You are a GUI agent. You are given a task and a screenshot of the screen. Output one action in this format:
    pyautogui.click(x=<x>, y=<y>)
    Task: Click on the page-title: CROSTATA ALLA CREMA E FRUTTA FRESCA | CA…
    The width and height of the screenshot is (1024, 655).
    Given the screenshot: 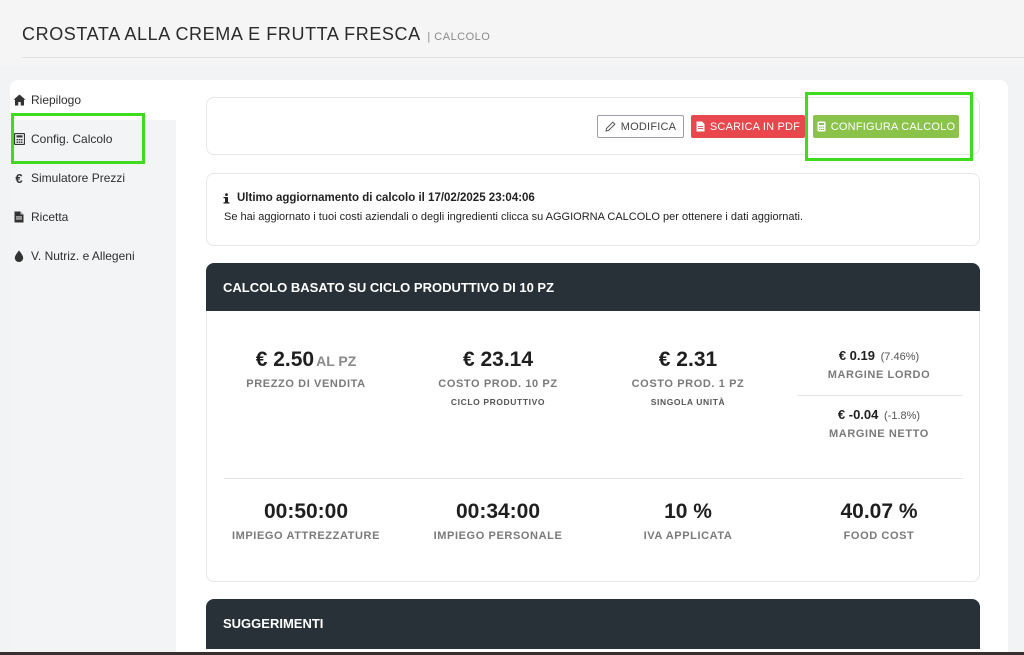 What is the action you would take?
    pyautogui.click(x=256, y=34)
    